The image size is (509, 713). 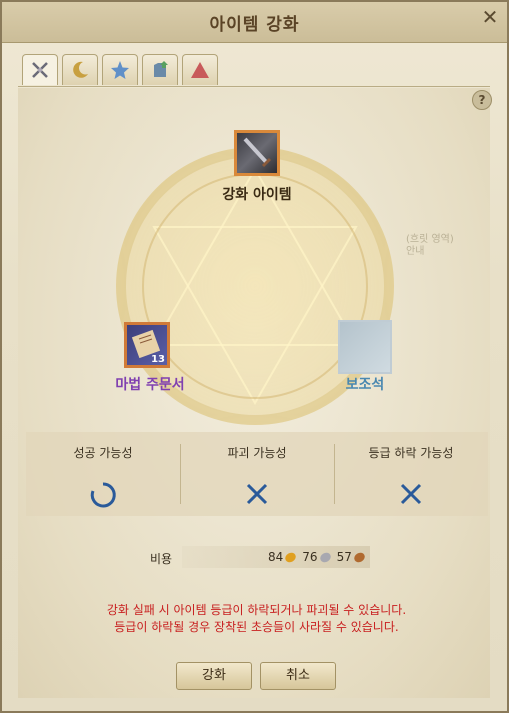 What do you see at coordinates (254, 86) in the screenshot?
I see `tab-divider` at bounding box center [254, 86].